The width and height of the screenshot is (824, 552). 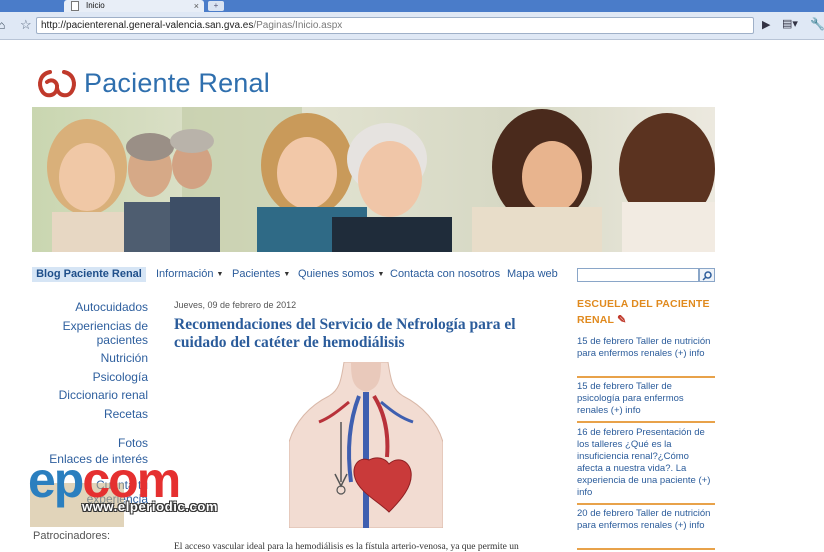 What do you see at coordinates (124, 358) in the screenshot?
I see `left-nav-nutricion: Nutrición` at bounding box center [124, 358].